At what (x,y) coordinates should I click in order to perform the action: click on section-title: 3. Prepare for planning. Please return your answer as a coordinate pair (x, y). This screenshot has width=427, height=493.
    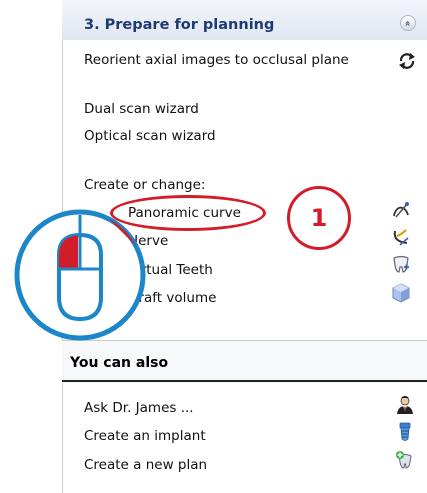
    Looking at the image, I should click on (179, 25).